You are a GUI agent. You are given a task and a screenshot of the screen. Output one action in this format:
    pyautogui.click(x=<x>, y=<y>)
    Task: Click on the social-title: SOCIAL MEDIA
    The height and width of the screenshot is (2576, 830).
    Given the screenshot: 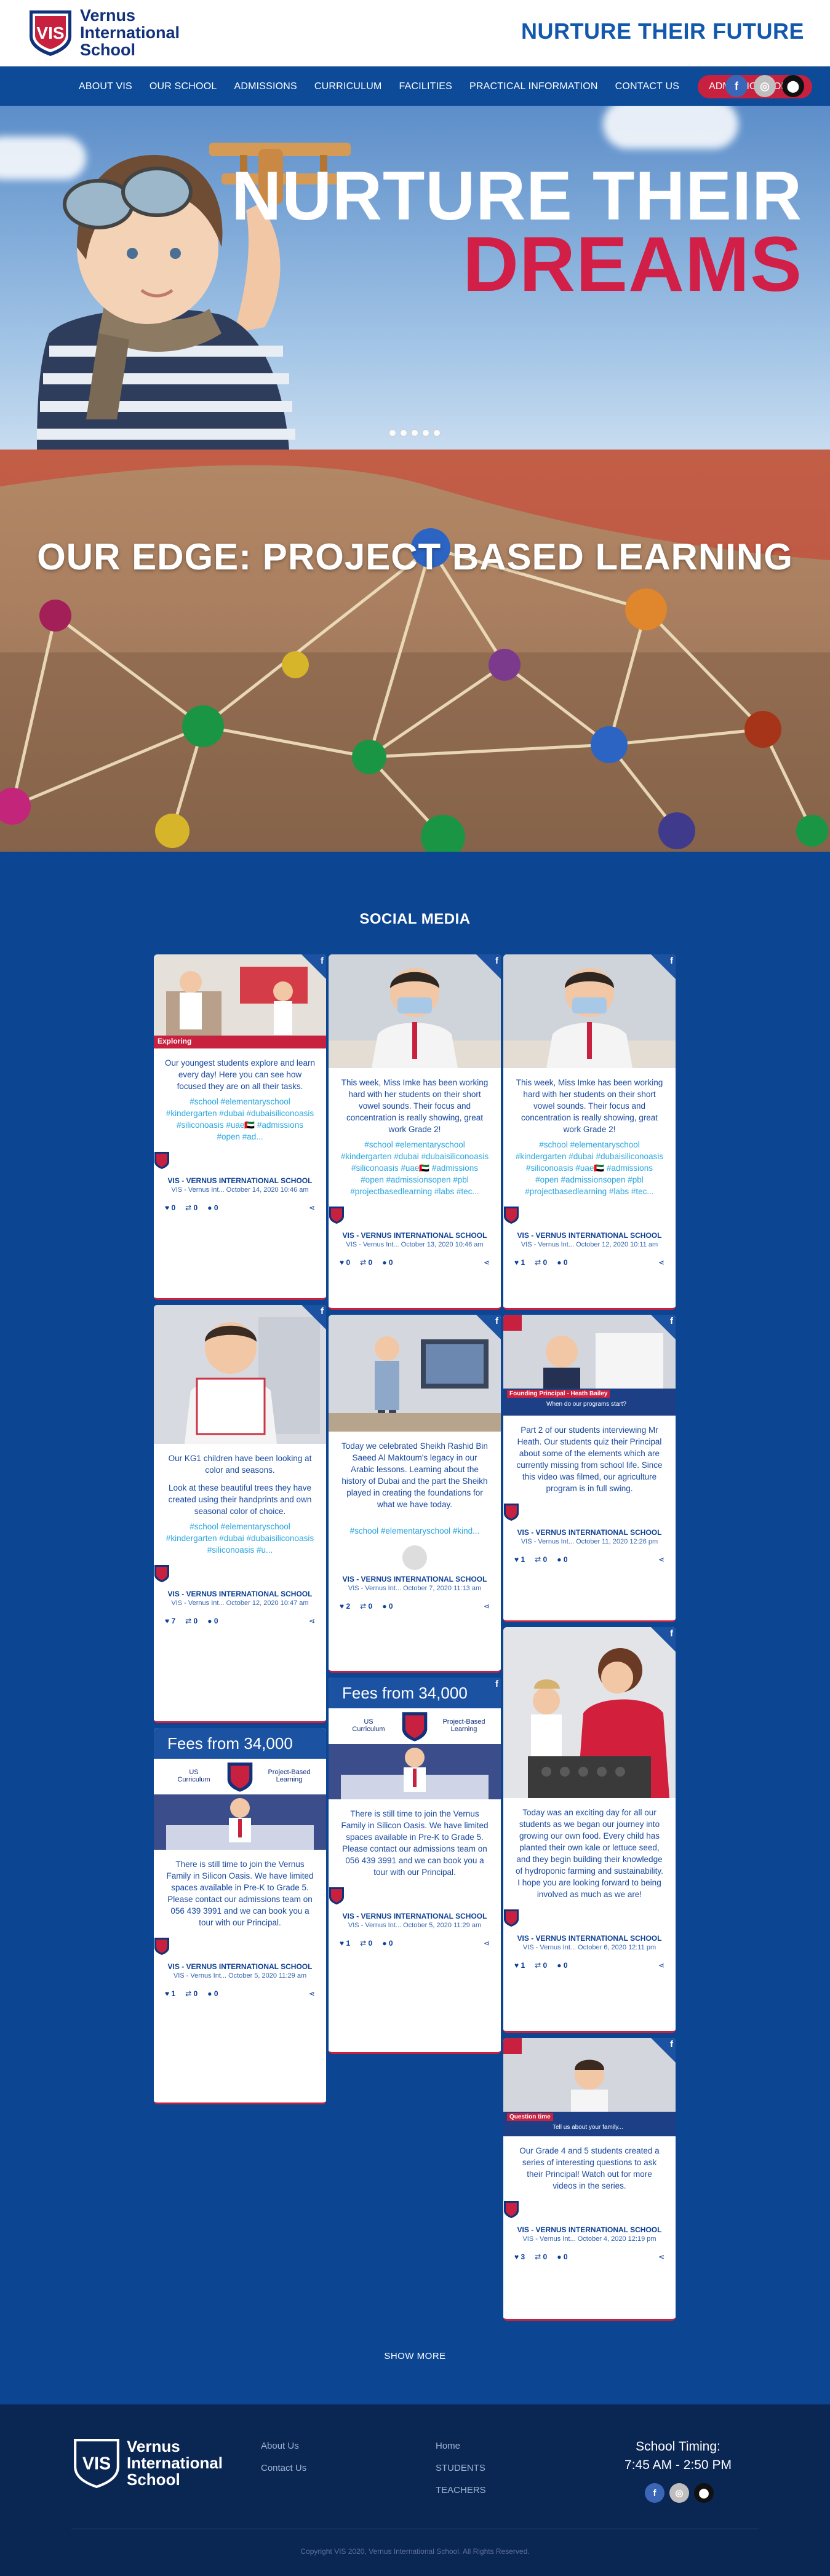 What is the action you would take?
    pyautogui.click(x=415, y=919)
    